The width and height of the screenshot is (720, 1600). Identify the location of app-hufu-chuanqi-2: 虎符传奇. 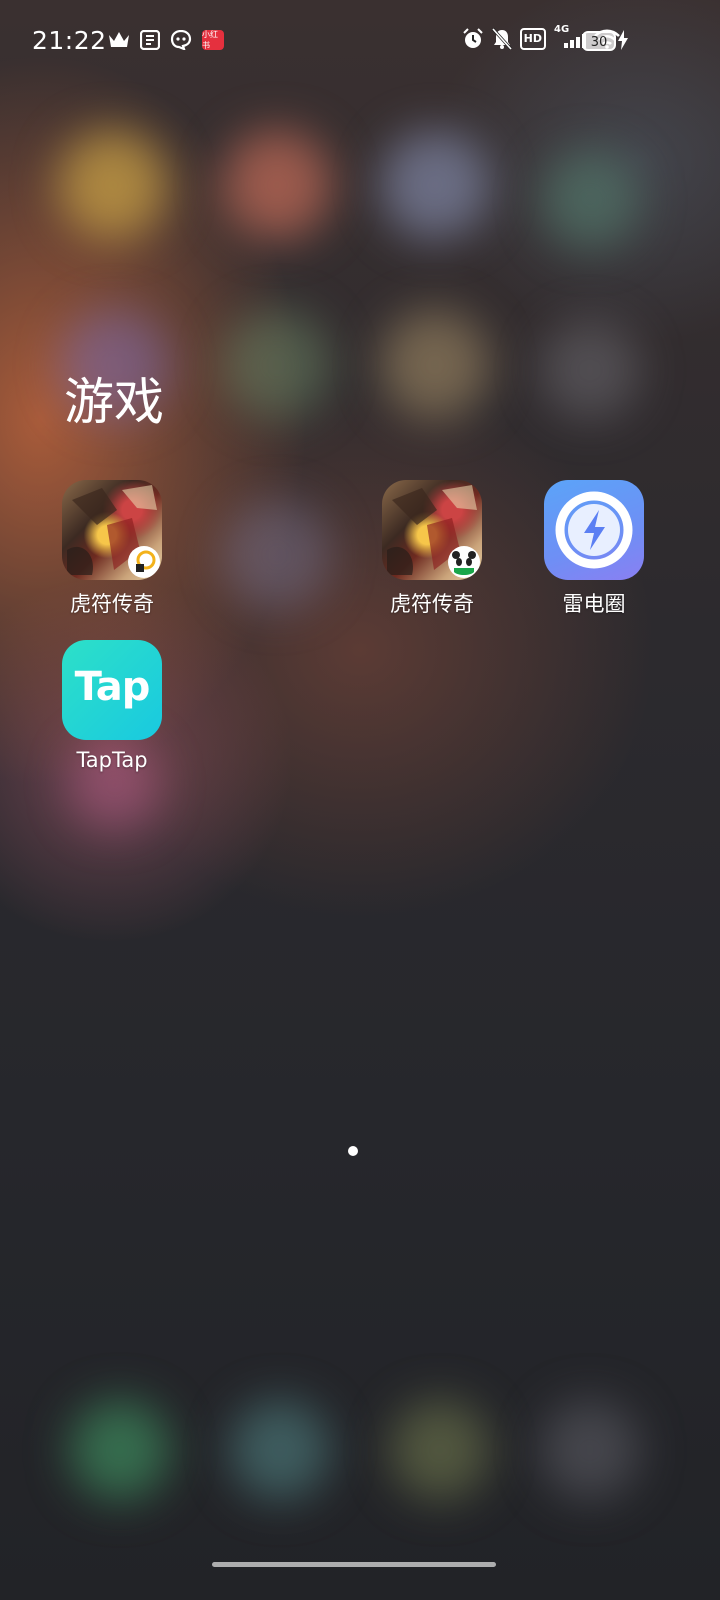
(432, 549).